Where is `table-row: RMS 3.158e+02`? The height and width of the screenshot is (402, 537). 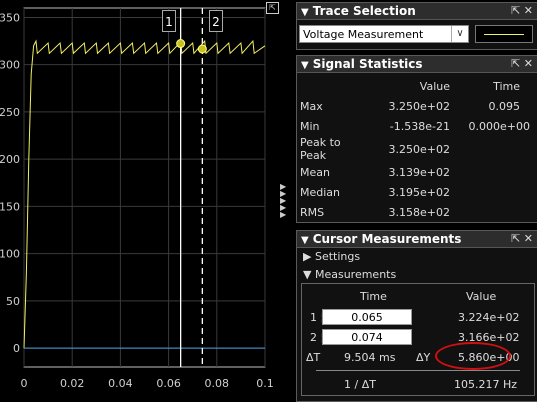
table-row: RMS 3.158e+02 is located at coordinates (416, 212).